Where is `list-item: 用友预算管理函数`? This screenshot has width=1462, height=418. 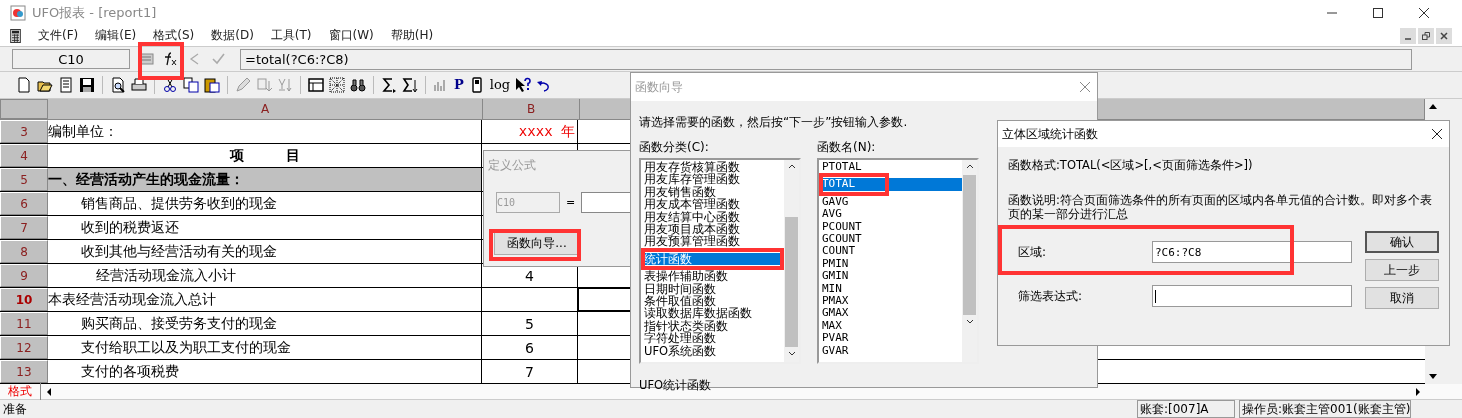
list-item: 用友预算管理函数 is located at coordinates (712, 241).